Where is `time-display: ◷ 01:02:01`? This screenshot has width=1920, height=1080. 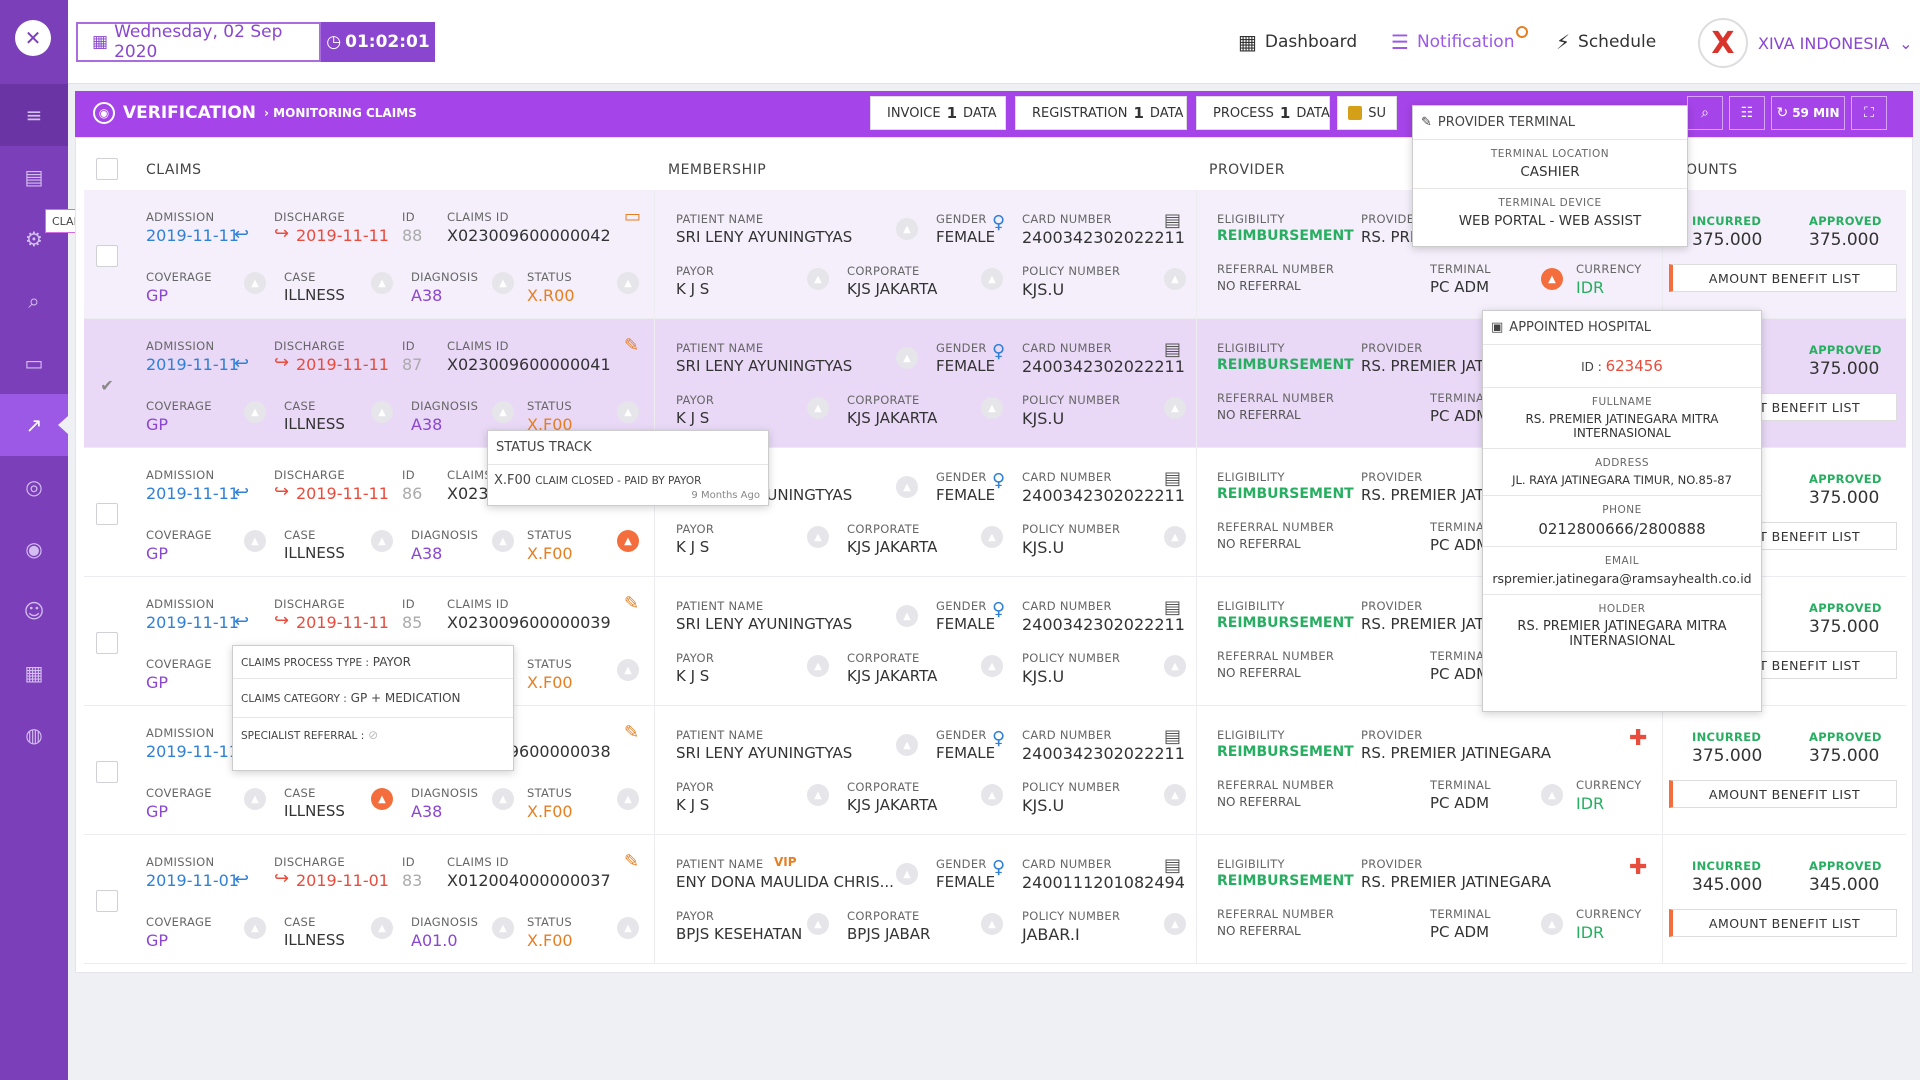
time-display: ◷ 01:02:01 is located at coordinates (378, 42).